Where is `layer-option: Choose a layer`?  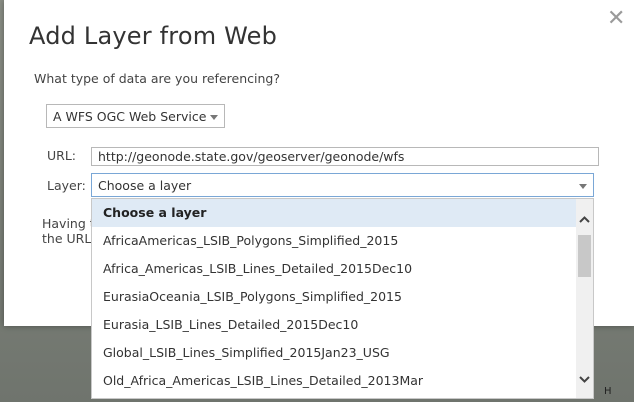 layer-option: Choose a layer is located at coordinates (334, 213).